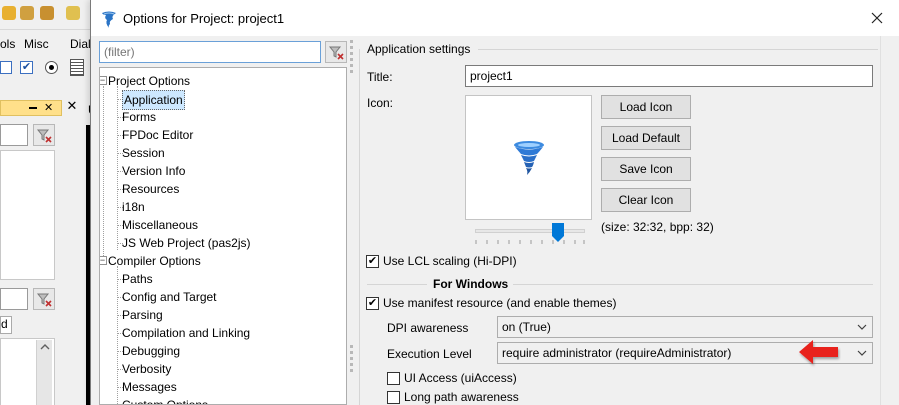 The width and height of the screenshot is (899, 405). Describe the element at coordinates (380, 77) in the screenshot. I see `title-label: Title:` at that location.